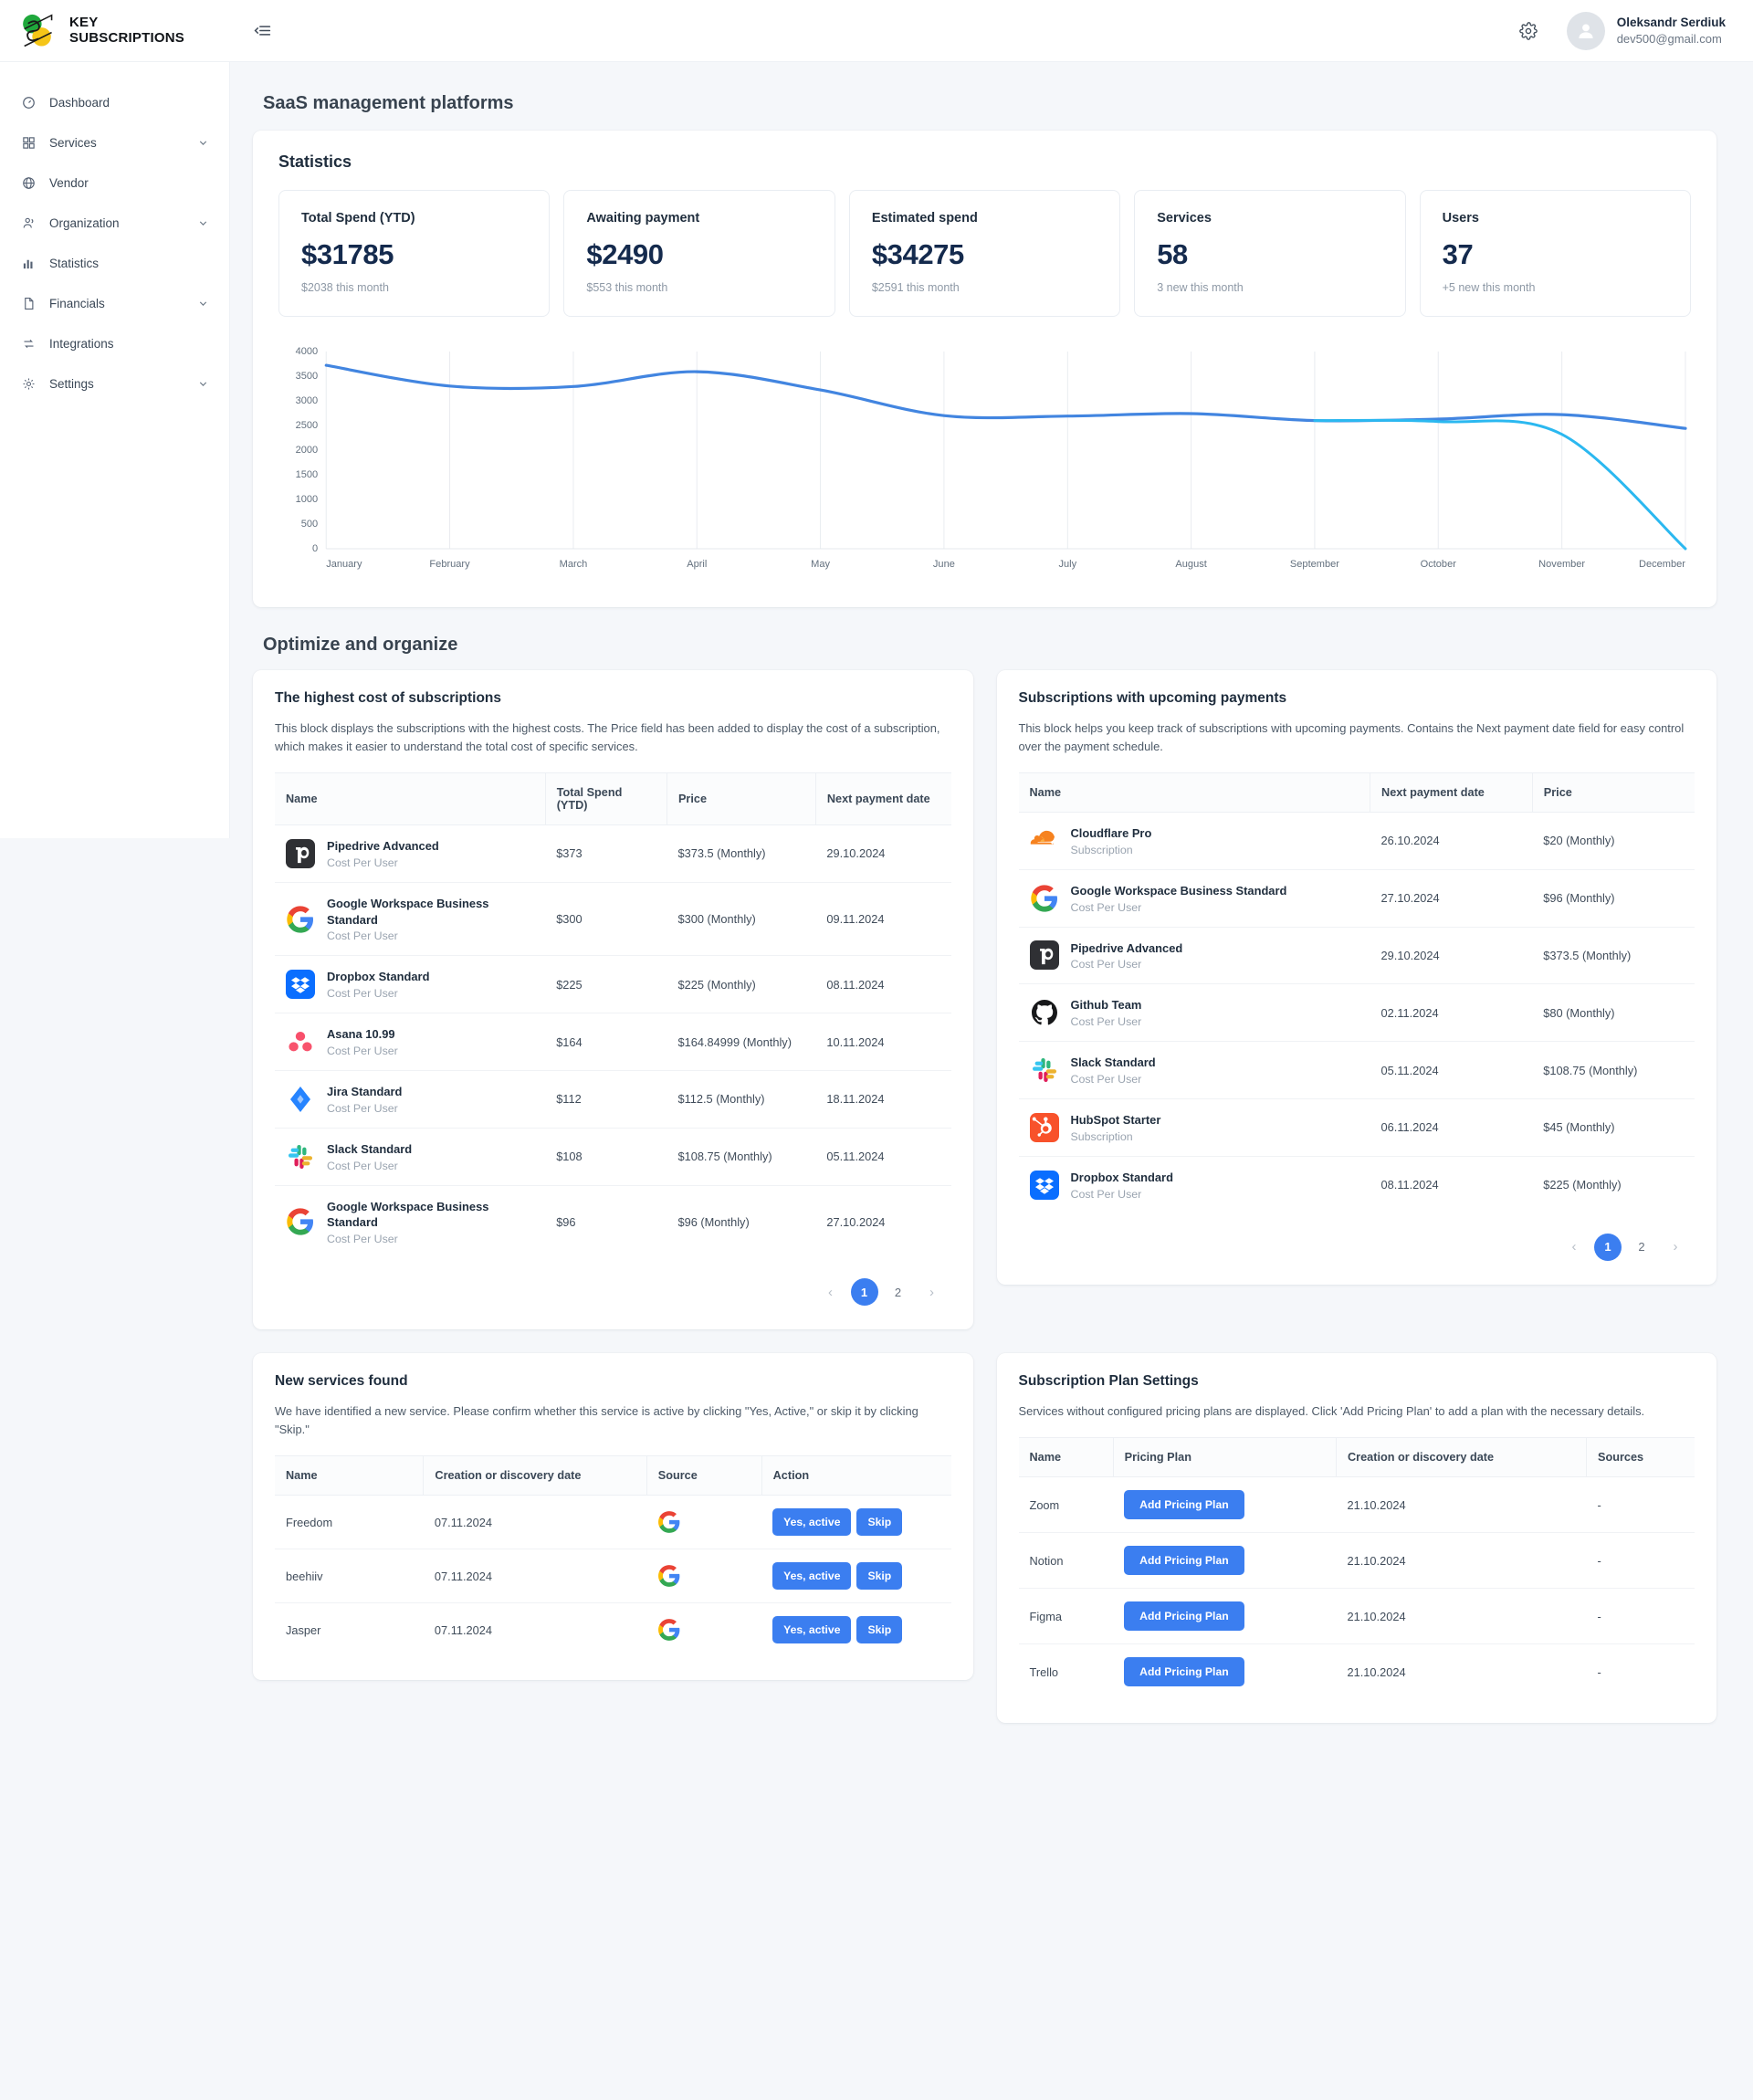 The height and width of the screenshot is (2100, 1753). Describe the element at coordinates (115, 31) in the screenshot. I see `brand-logo: KEY SUBSCRIPTIONS` at that location.